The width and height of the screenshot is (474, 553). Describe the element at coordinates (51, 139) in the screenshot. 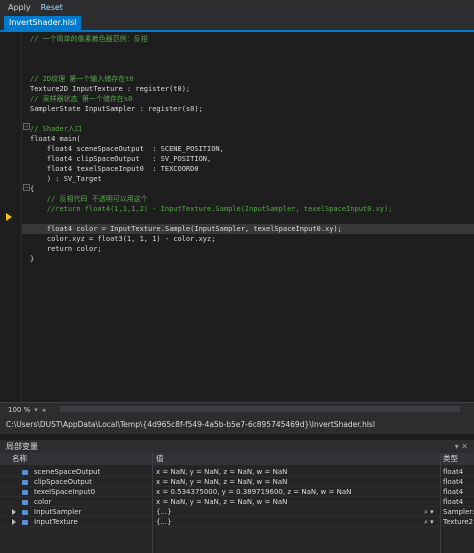

I see `code-line: float4 main(` at that location.